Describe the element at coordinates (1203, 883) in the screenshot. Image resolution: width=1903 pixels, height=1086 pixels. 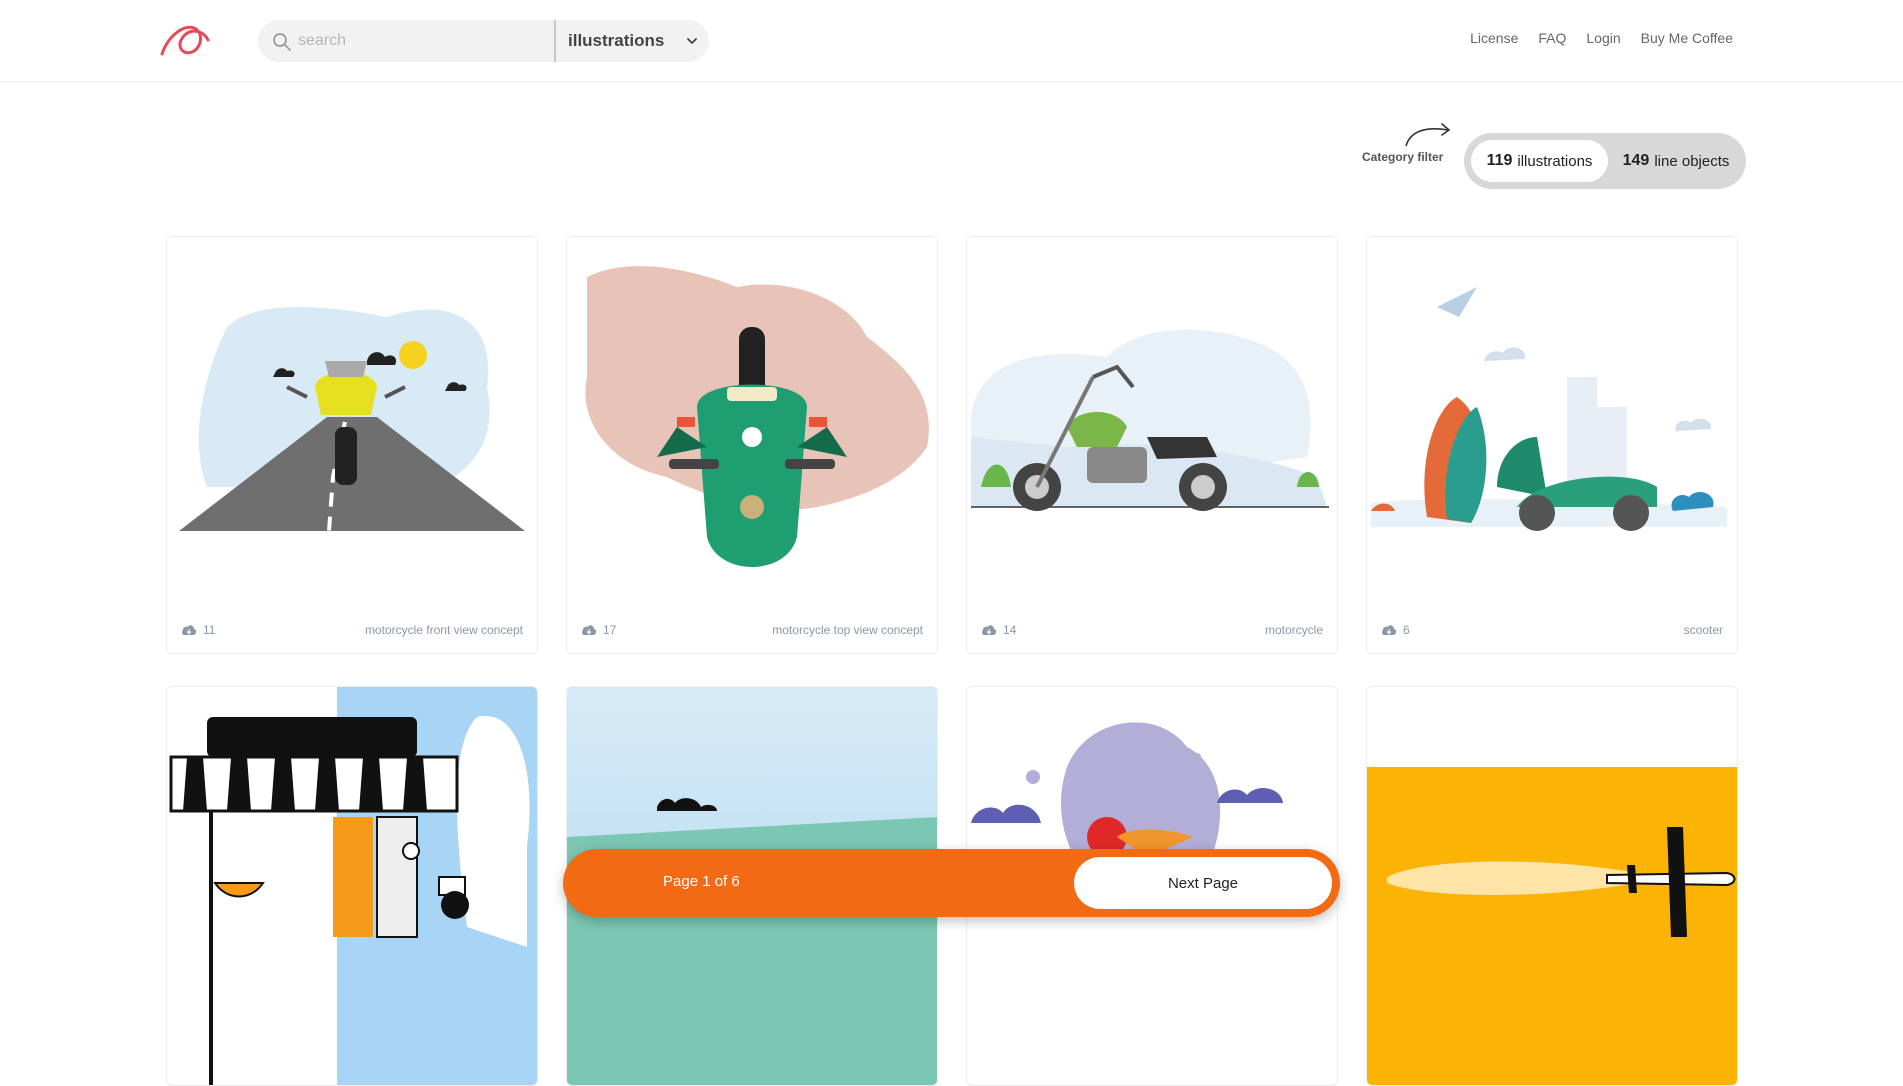
I see `next-page-button: Next Page` at that location.